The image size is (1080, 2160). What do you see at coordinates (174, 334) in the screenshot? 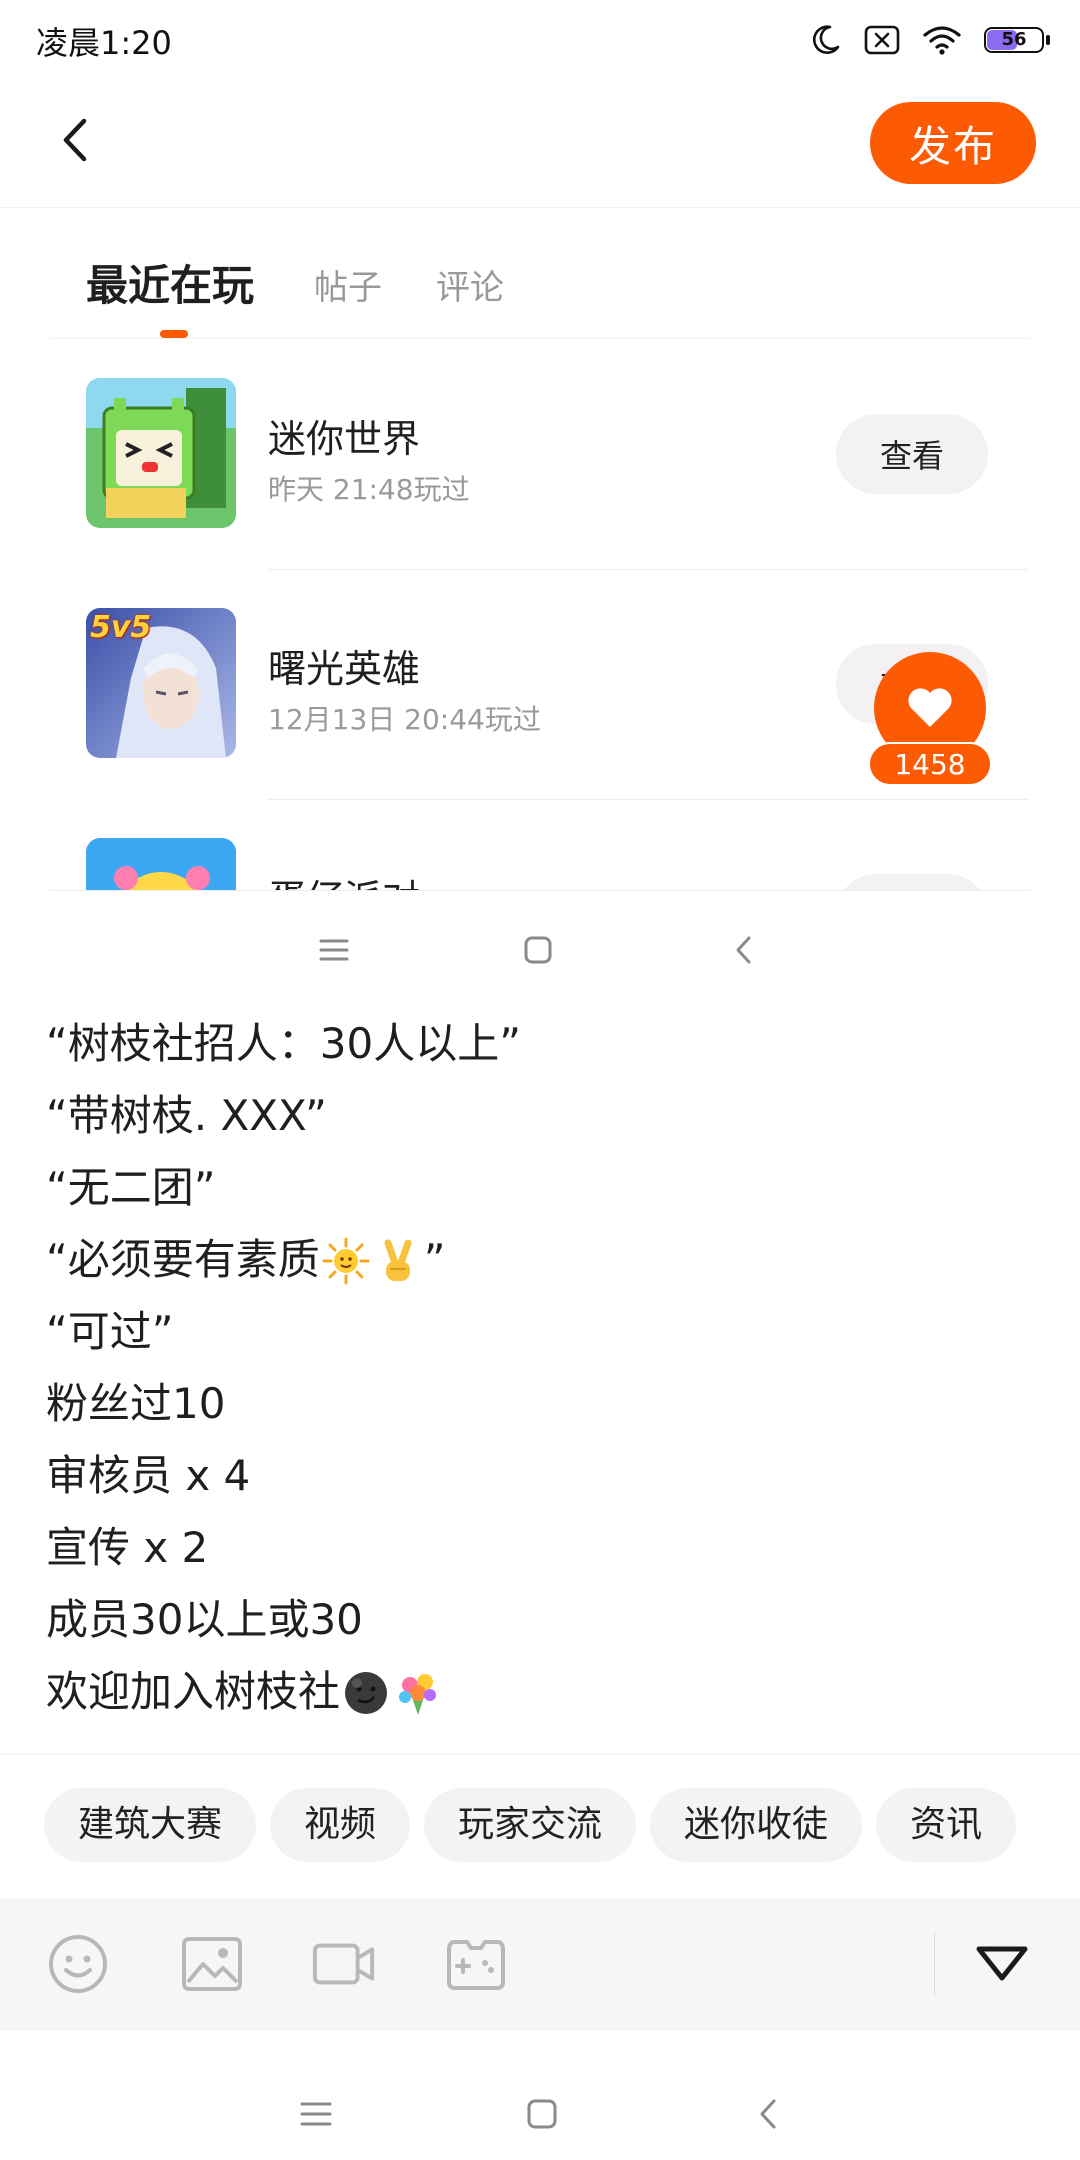
I see `tab-active-indicator` at bounding box center [174, 334].